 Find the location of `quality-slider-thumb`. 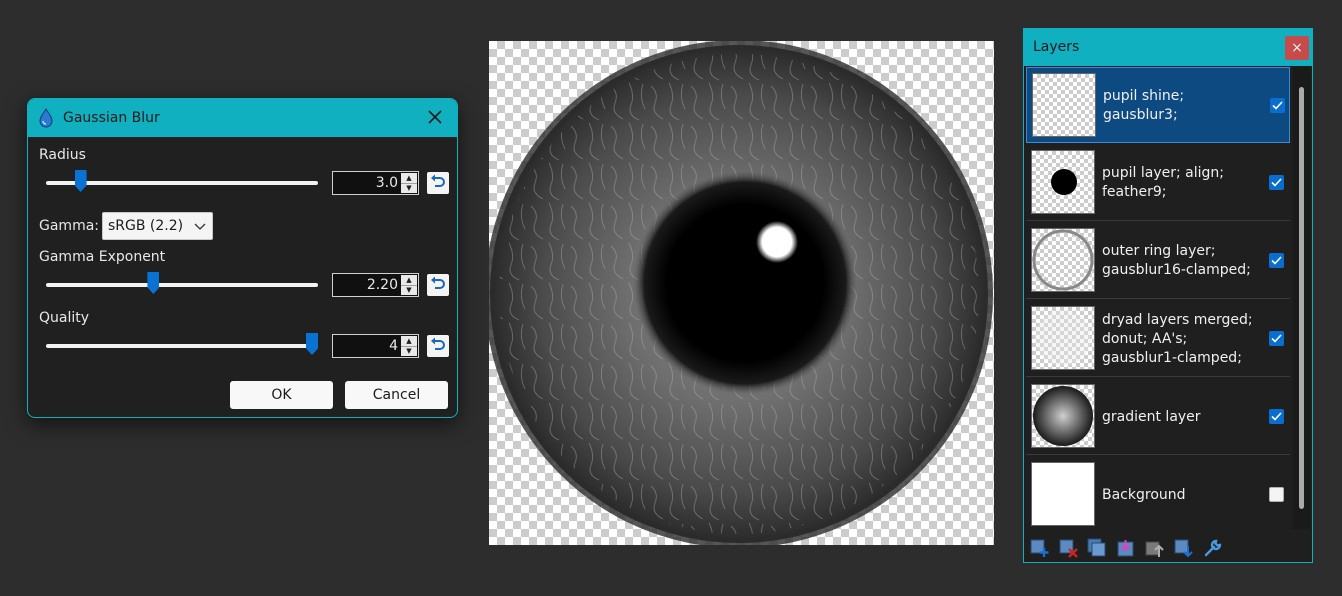

quality-slider-thumb is located at coordinates (312, 344).